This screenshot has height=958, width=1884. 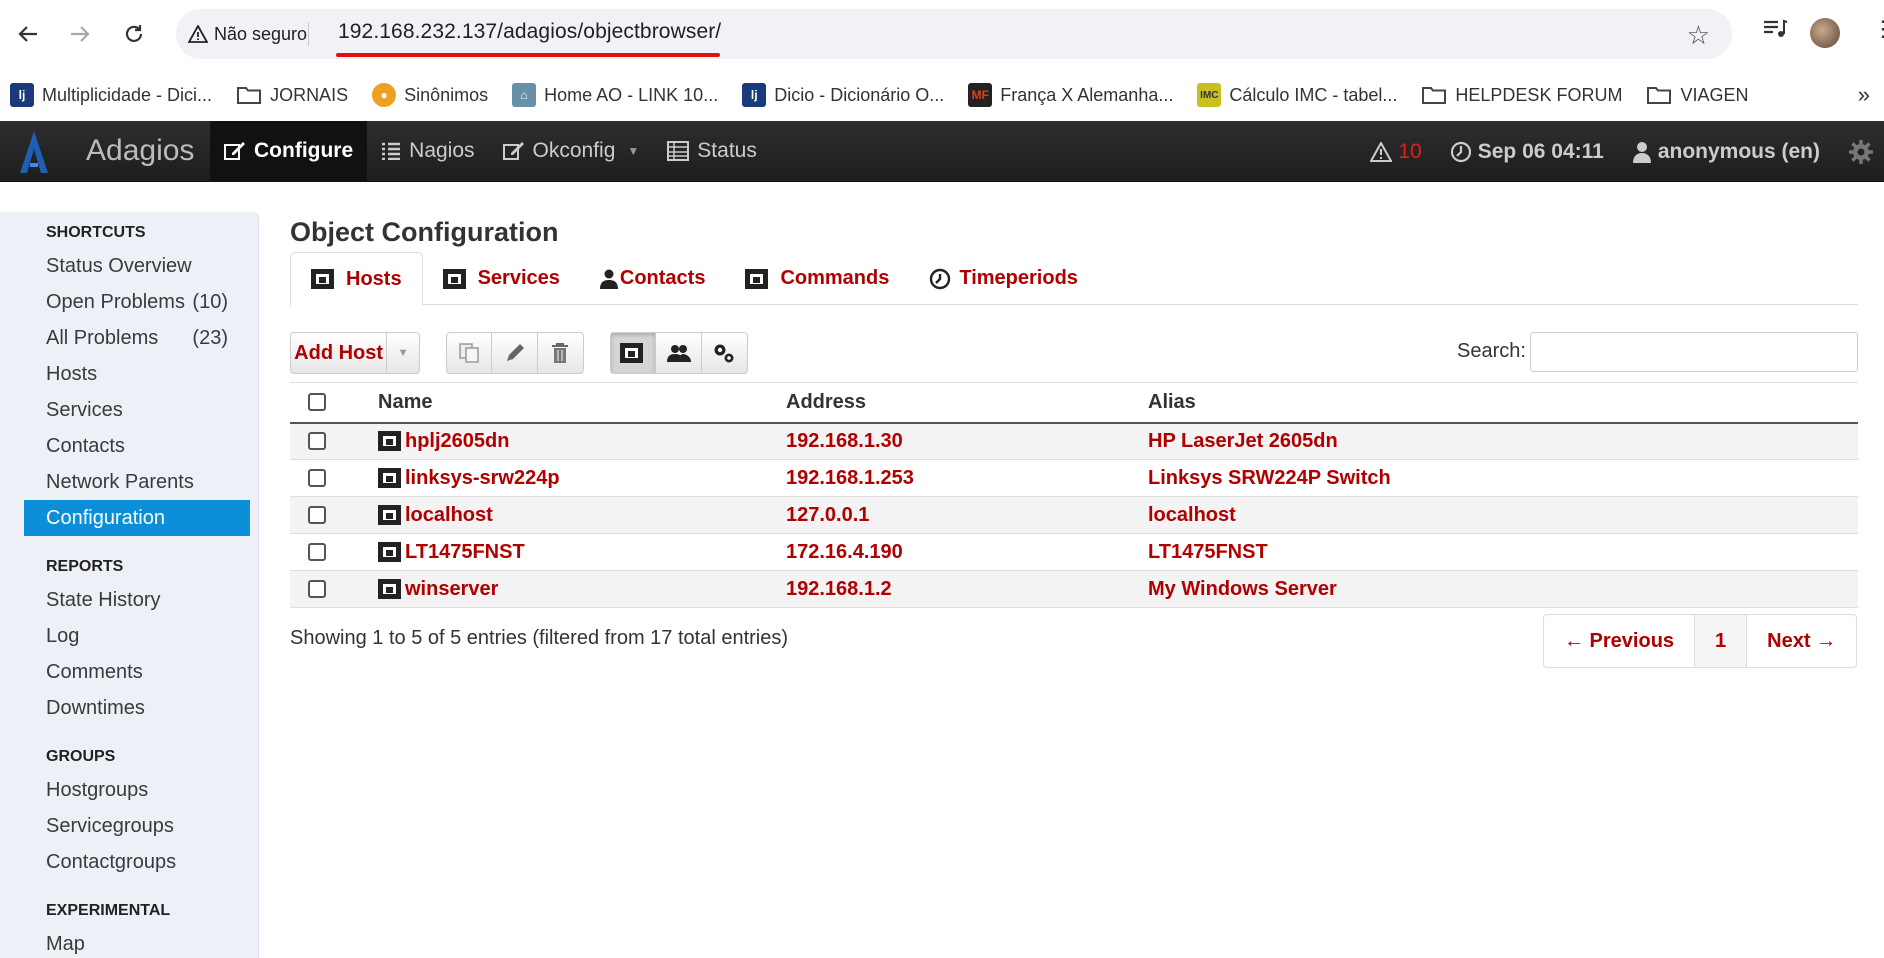 What do you see at coordinates (967, 589) in the screenshot?
I see `host-address-link: 192.168.1.2` at bounding box center [967, 589].